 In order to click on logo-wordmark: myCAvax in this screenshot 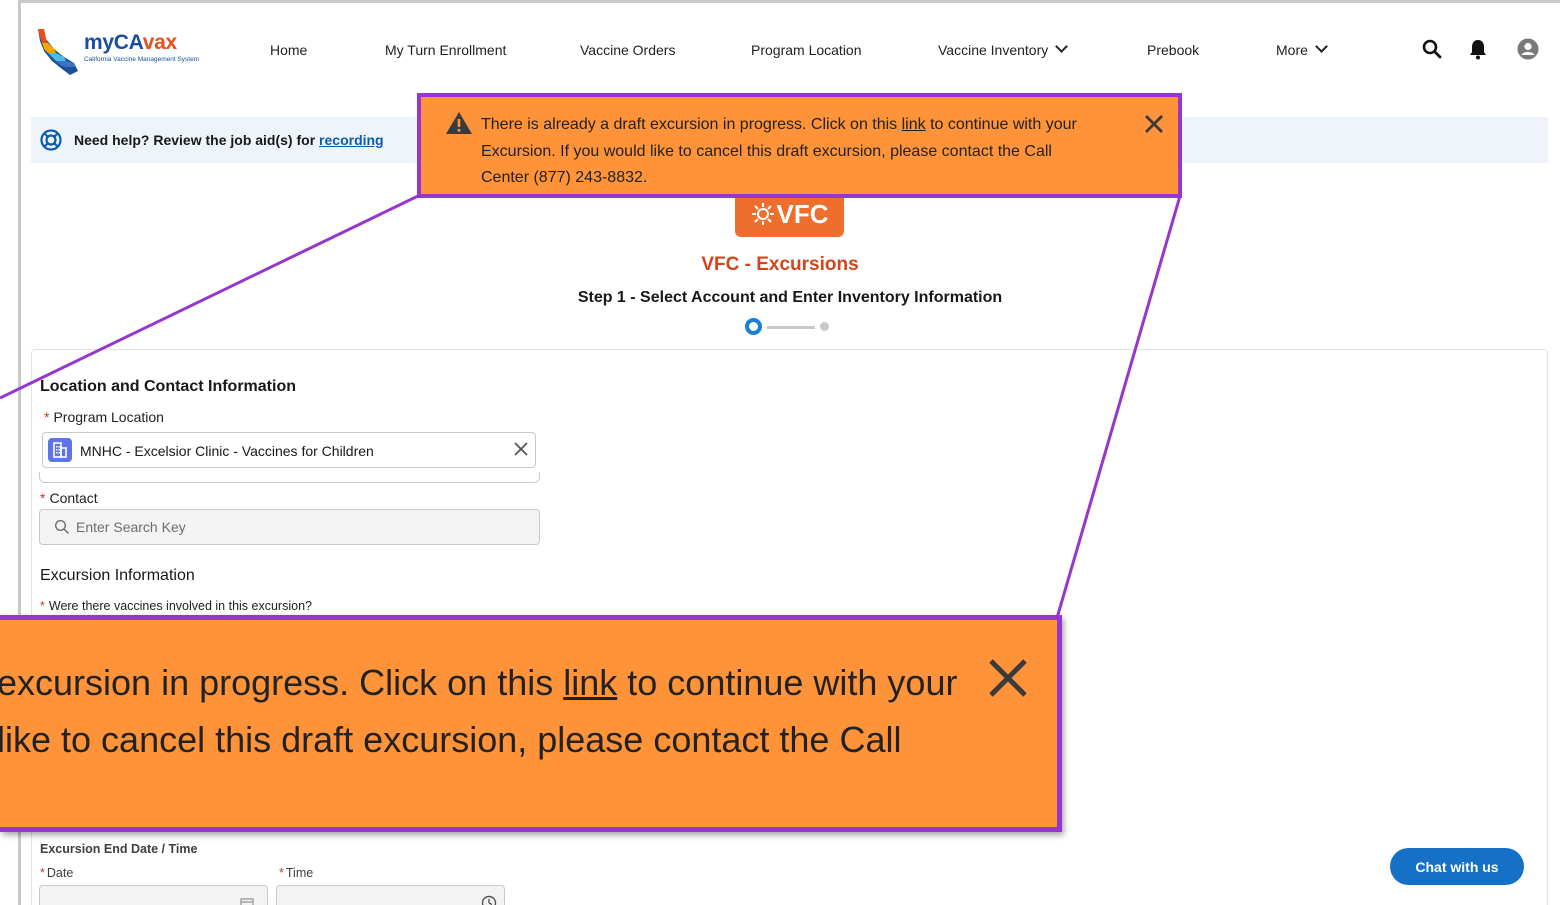, I will do `click(130, 42)`.